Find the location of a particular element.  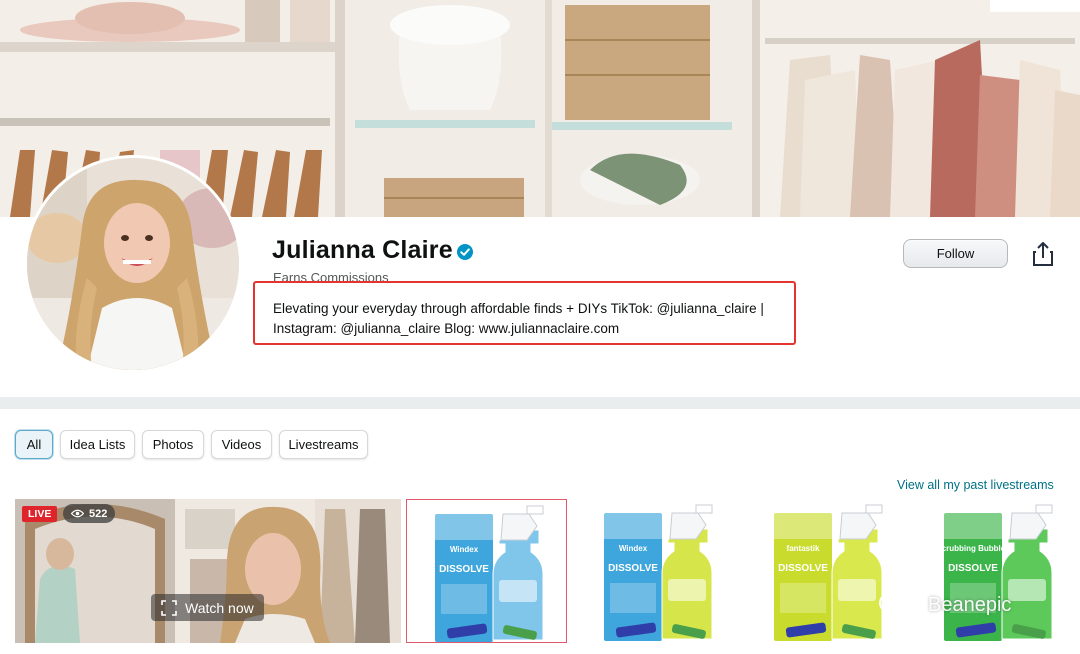

tab-videos: Videos is located at coordinates (241, 444).